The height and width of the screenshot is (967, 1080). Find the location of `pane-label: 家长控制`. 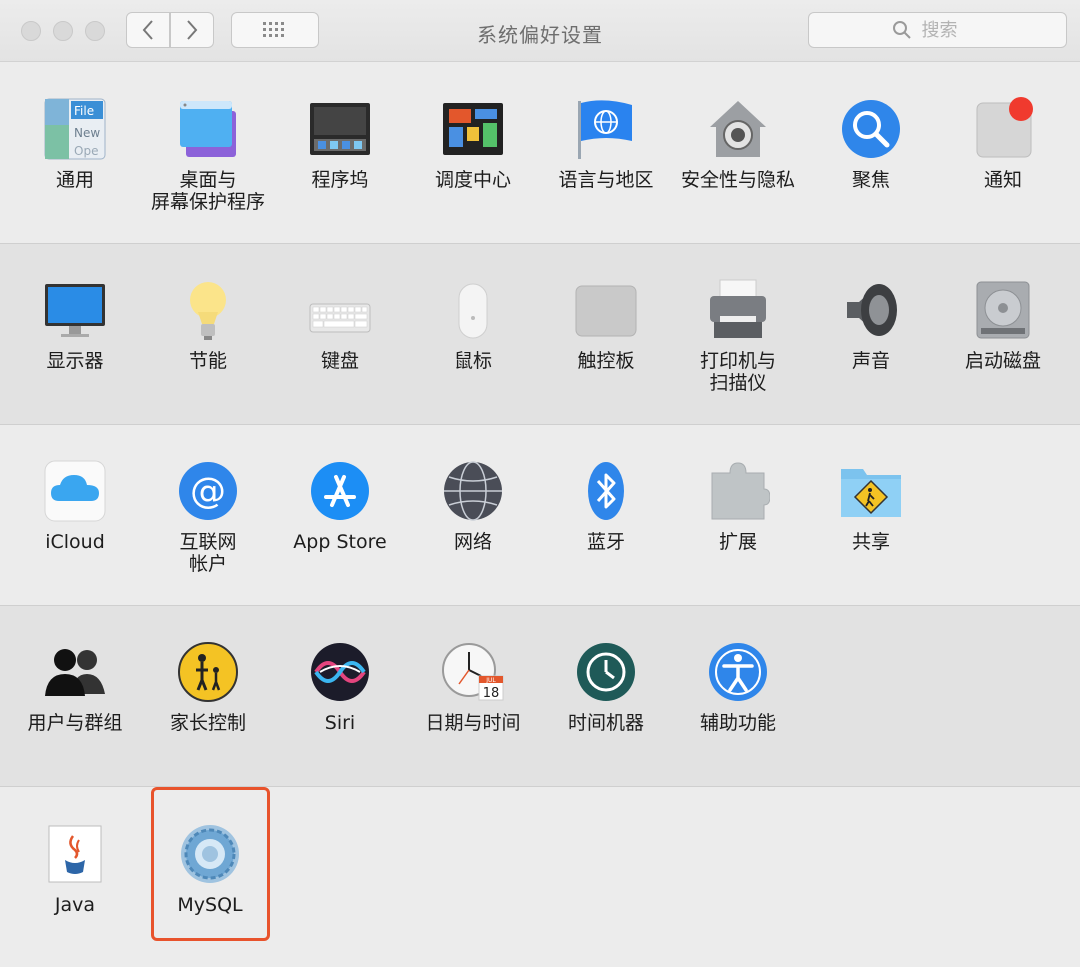

pane-label: 家长控制 is located at coordinates (207, 723).